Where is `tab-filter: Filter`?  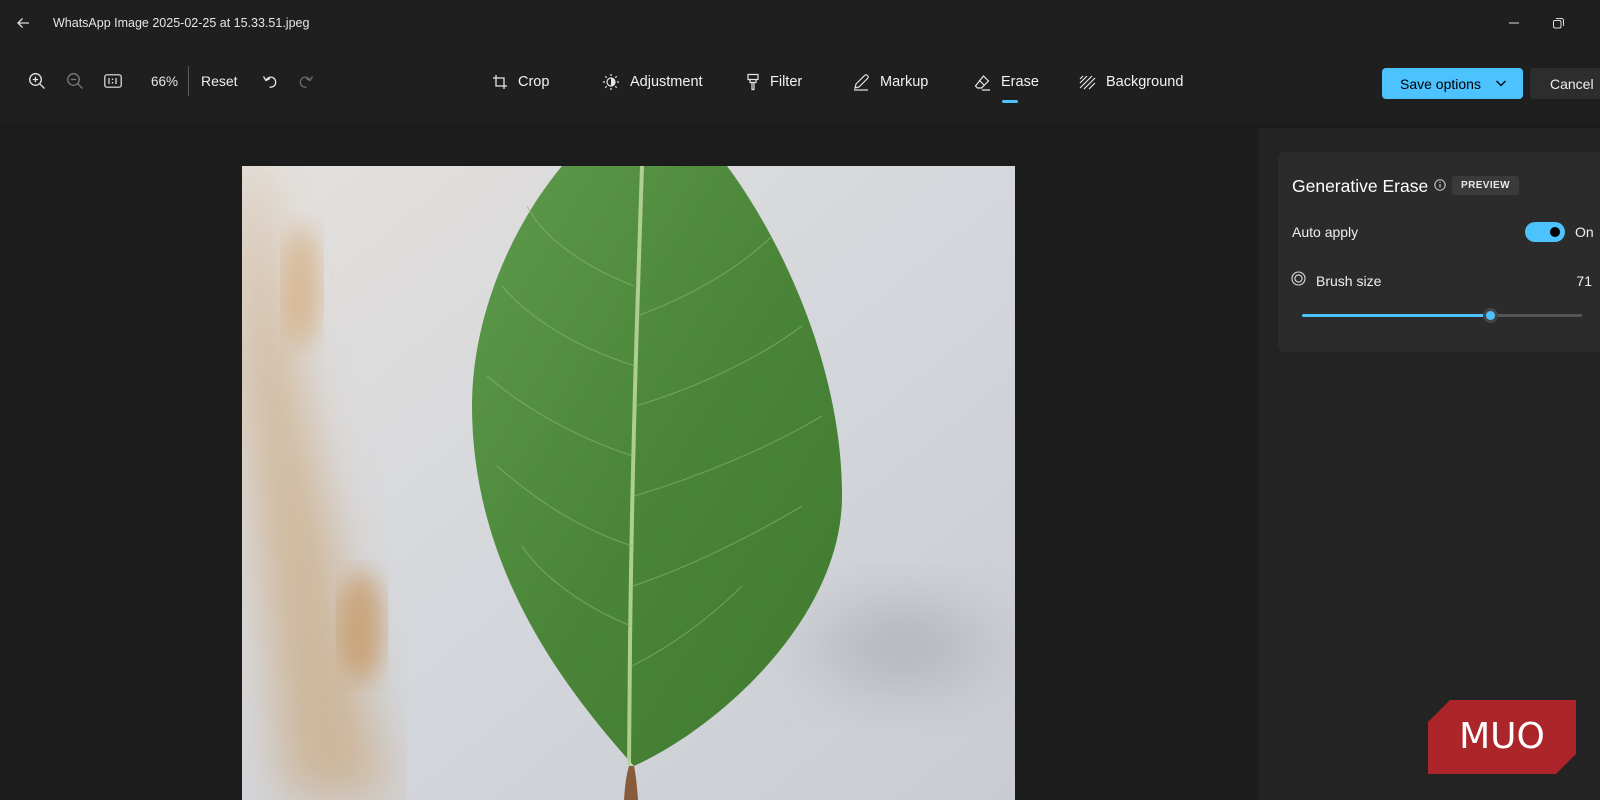
tab-filter: Filter is located at coordinates (774, 82).